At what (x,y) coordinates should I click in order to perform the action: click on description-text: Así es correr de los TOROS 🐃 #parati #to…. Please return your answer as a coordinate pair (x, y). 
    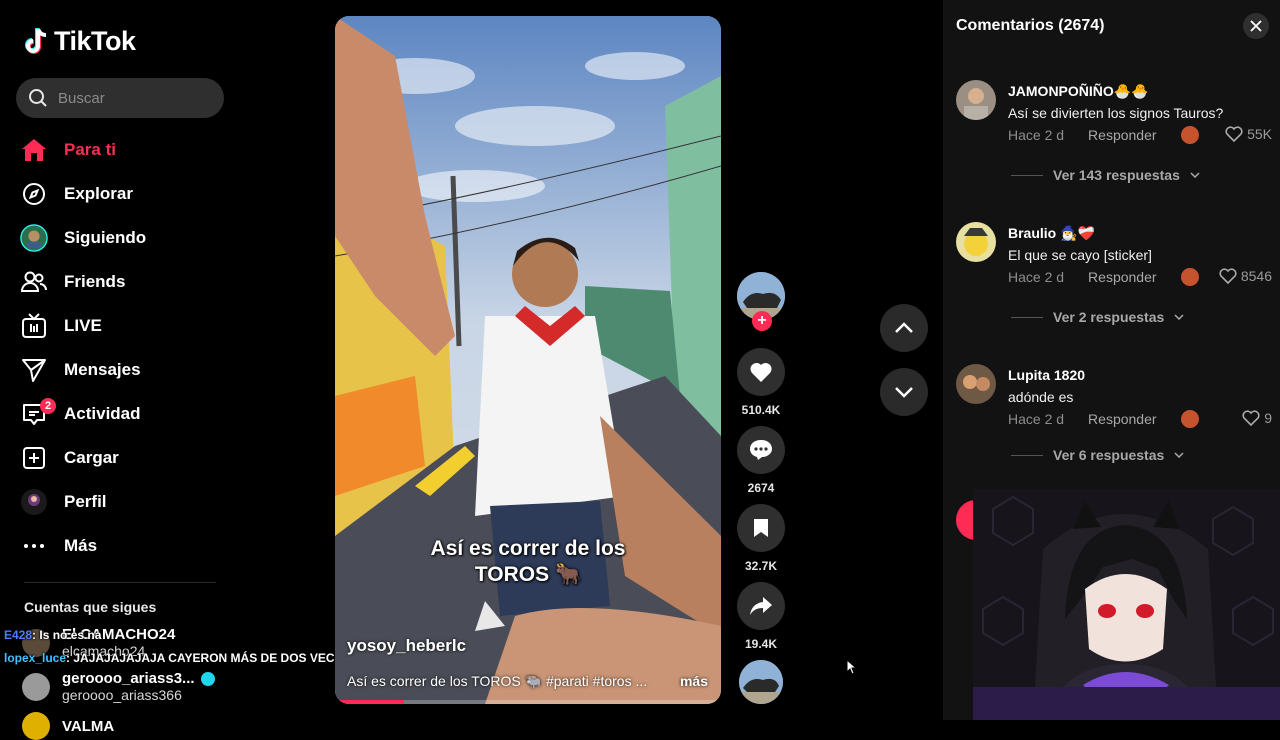
    Looking at the image, I should click on (497, 681).